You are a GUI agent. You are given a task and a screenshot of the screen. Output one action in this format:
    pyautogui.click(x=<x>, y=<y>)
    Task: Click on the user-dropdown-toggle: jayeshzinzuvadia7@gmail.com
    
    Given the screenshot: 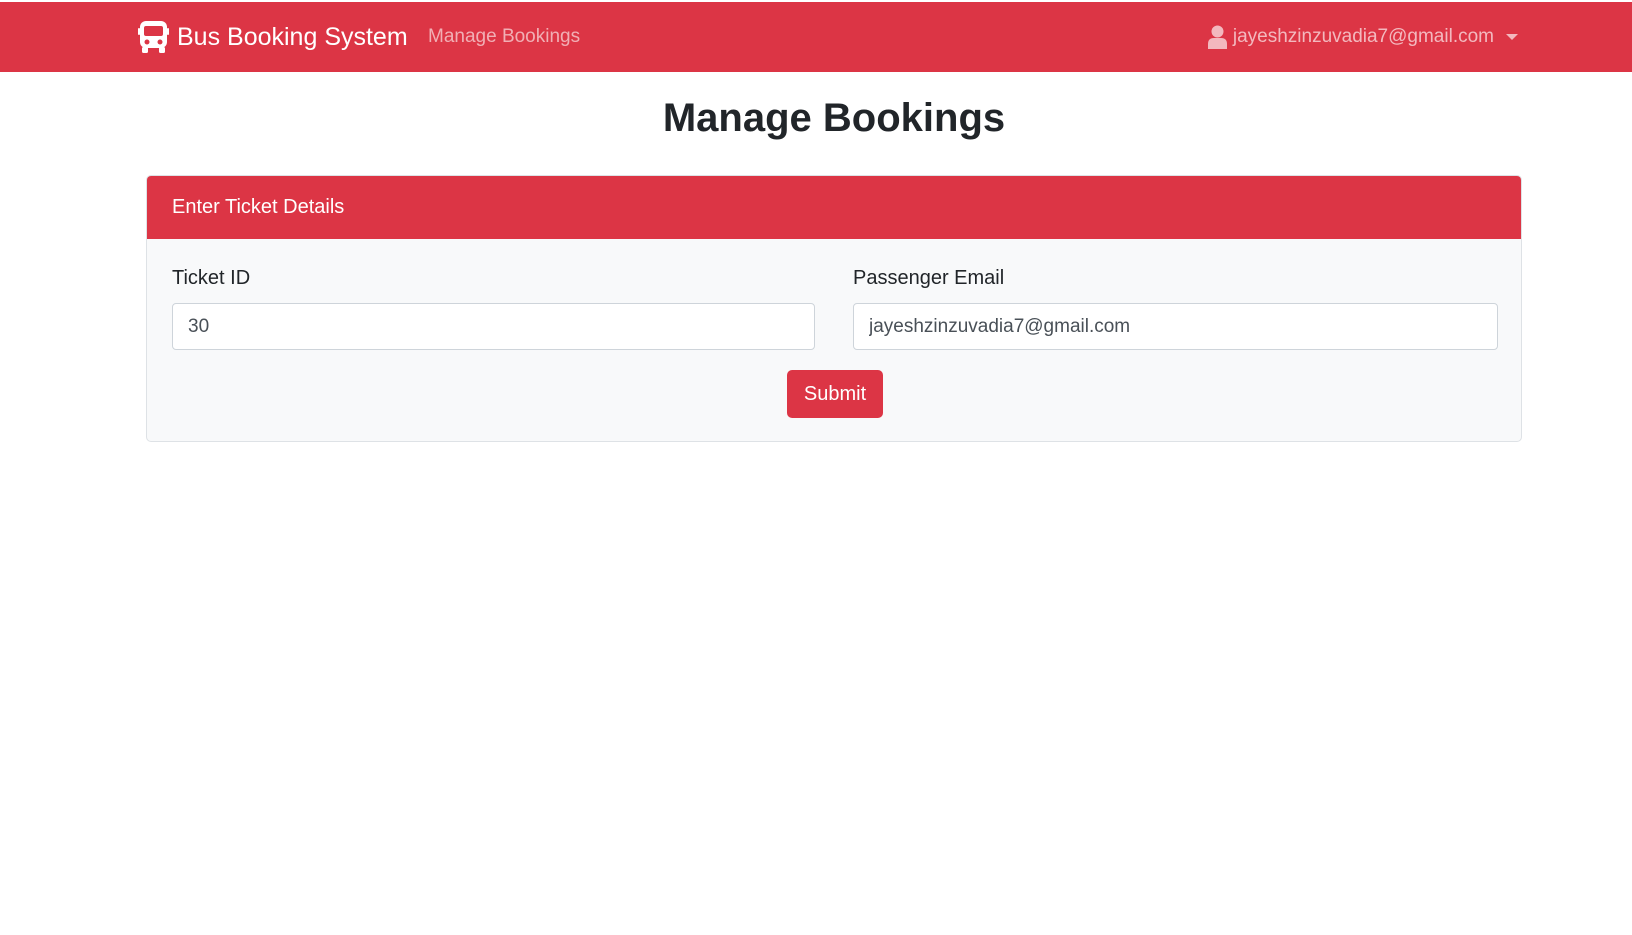 What is the action you would take?
    pyautogui.click(x=1362, y=37)
    